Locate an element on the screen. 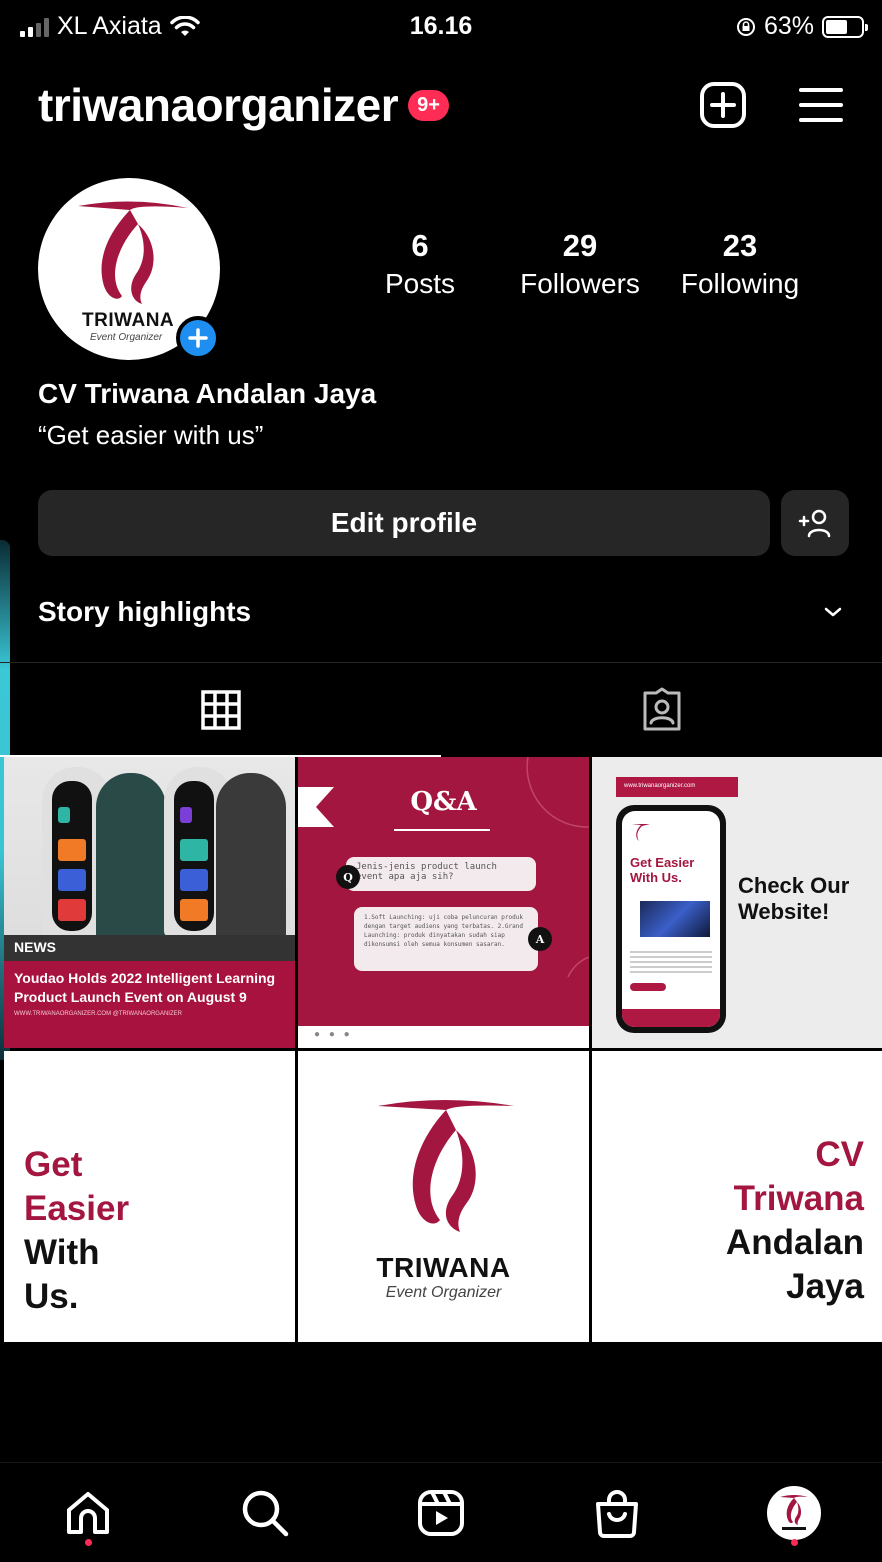  nav-home is located at coordinates (88, 1513).